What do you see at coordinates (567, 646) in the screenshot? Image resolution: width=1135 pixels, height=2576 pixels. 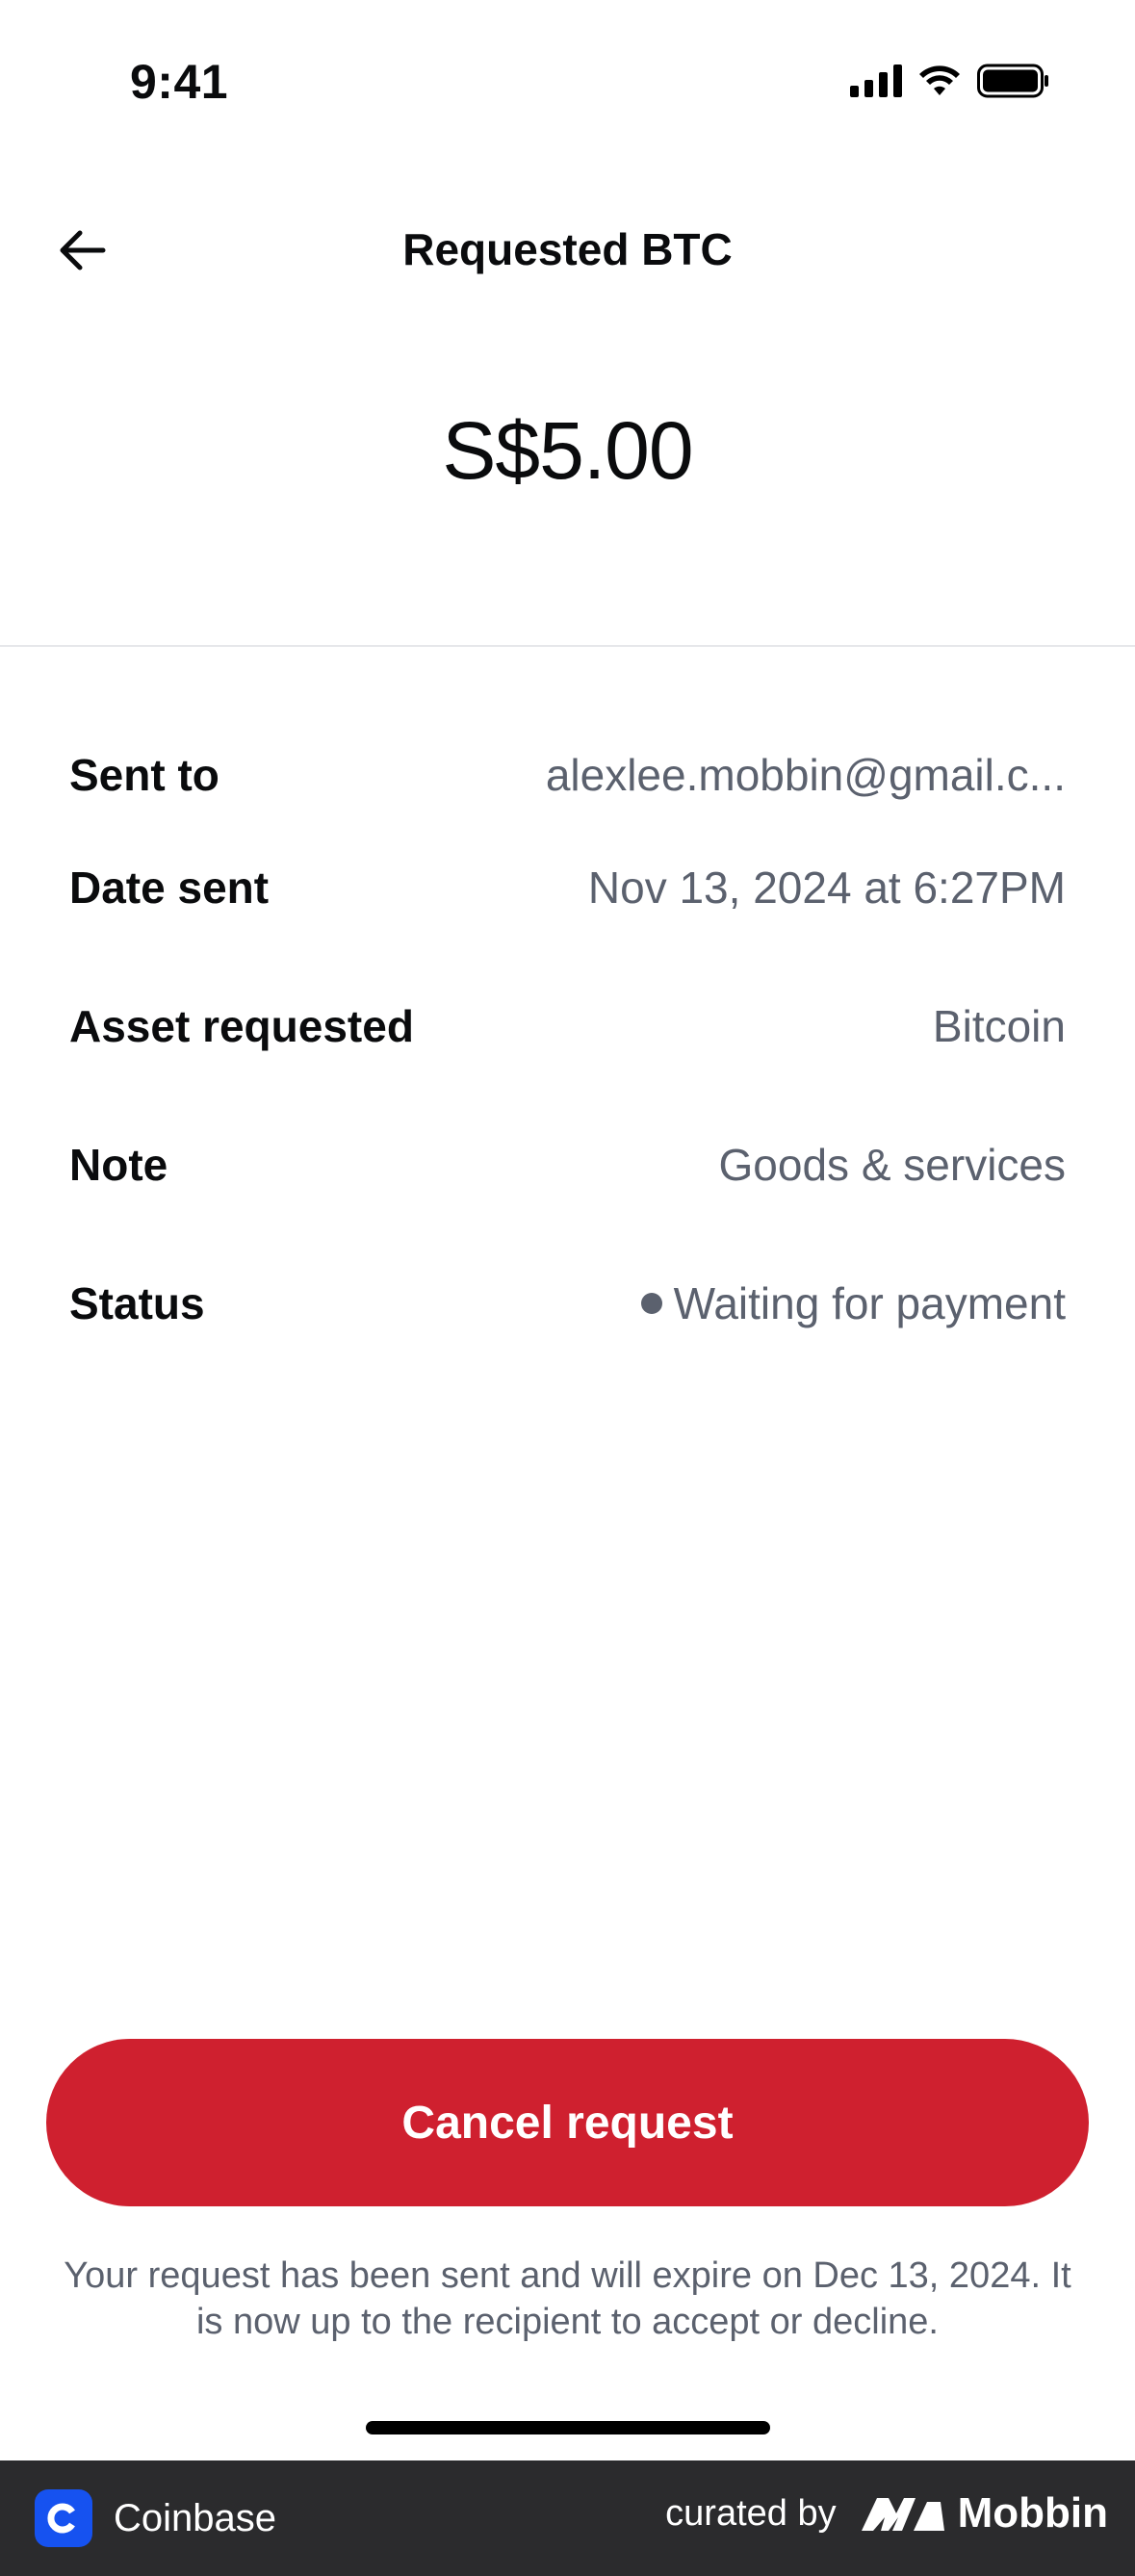 I see `divider` at bounding box center [567, 646].